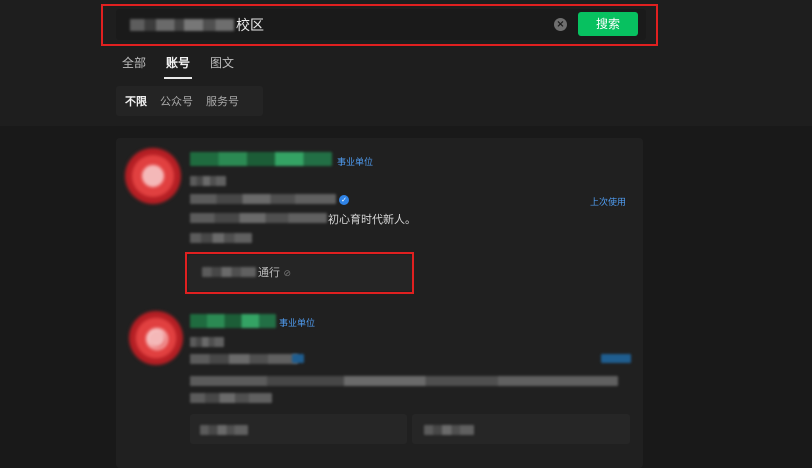 This screenshot has height=468, width=812. I want to click on clear-icon: ×, so click(560, 24).